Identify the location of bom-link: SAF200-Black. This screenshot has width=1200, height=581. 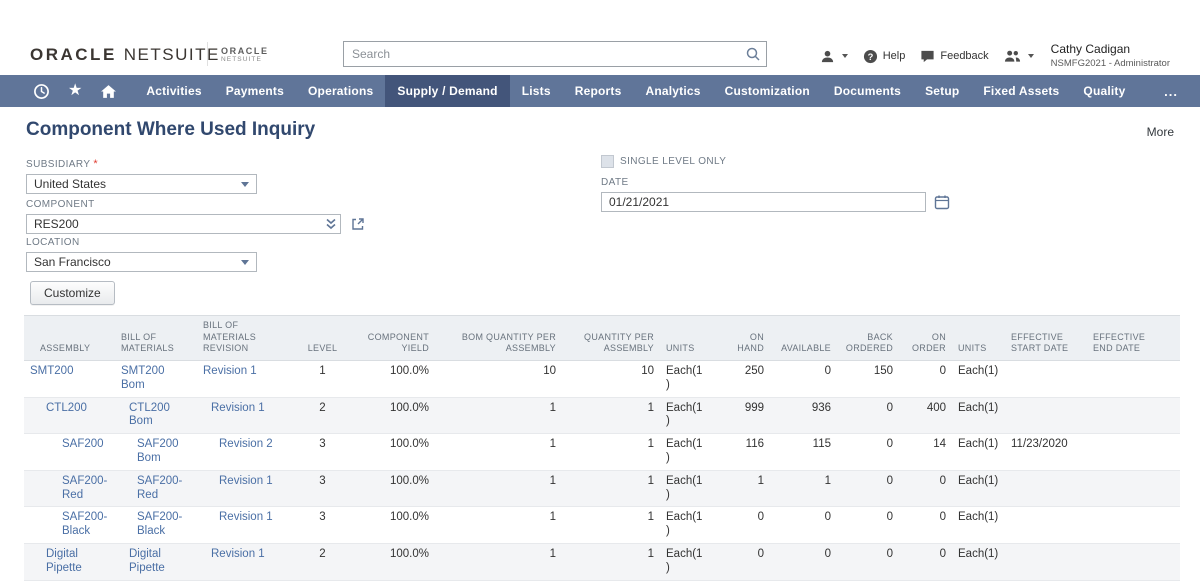
(159, 524).